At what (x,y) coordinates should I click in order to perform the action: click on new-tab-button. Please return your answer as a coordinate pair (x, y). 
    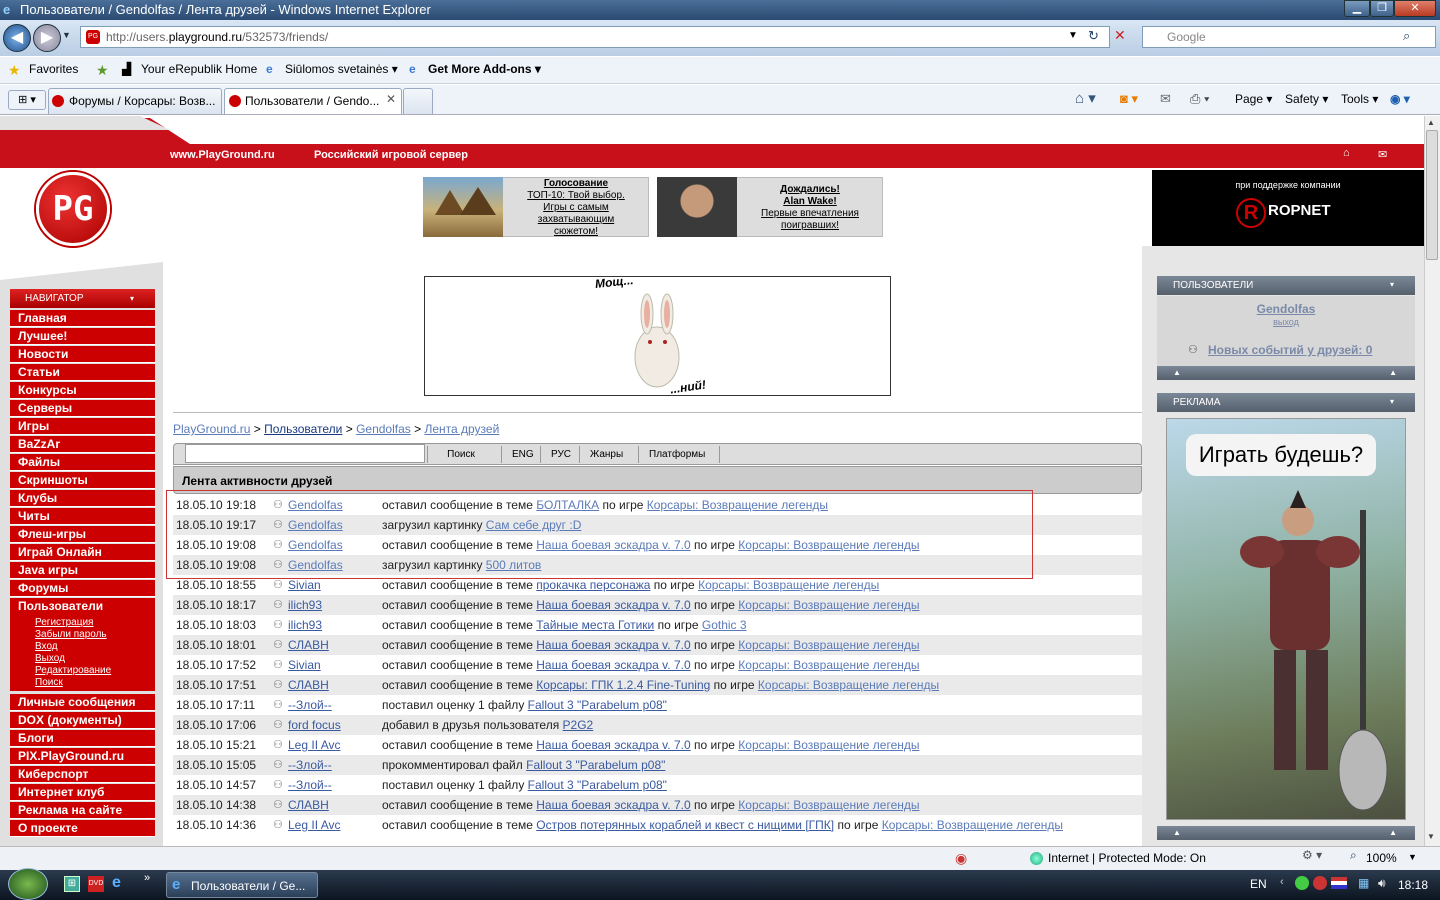
    Looking at the image, I should click on (418, 101).